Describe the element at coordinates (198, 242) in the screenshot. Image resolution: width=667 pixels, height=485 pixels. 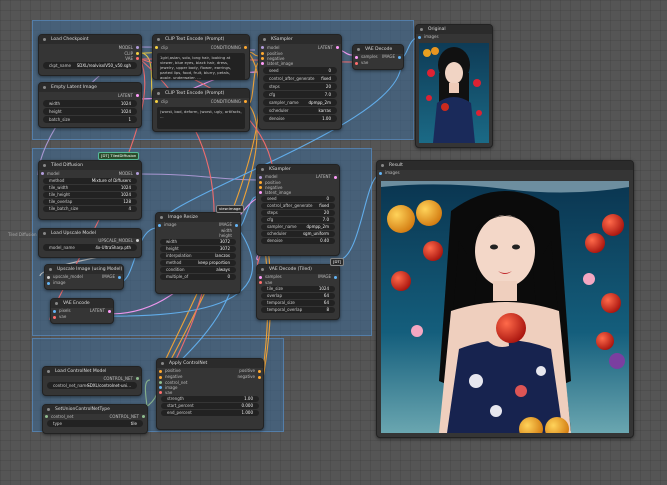
I see `width-widget: width 3072` at that location.